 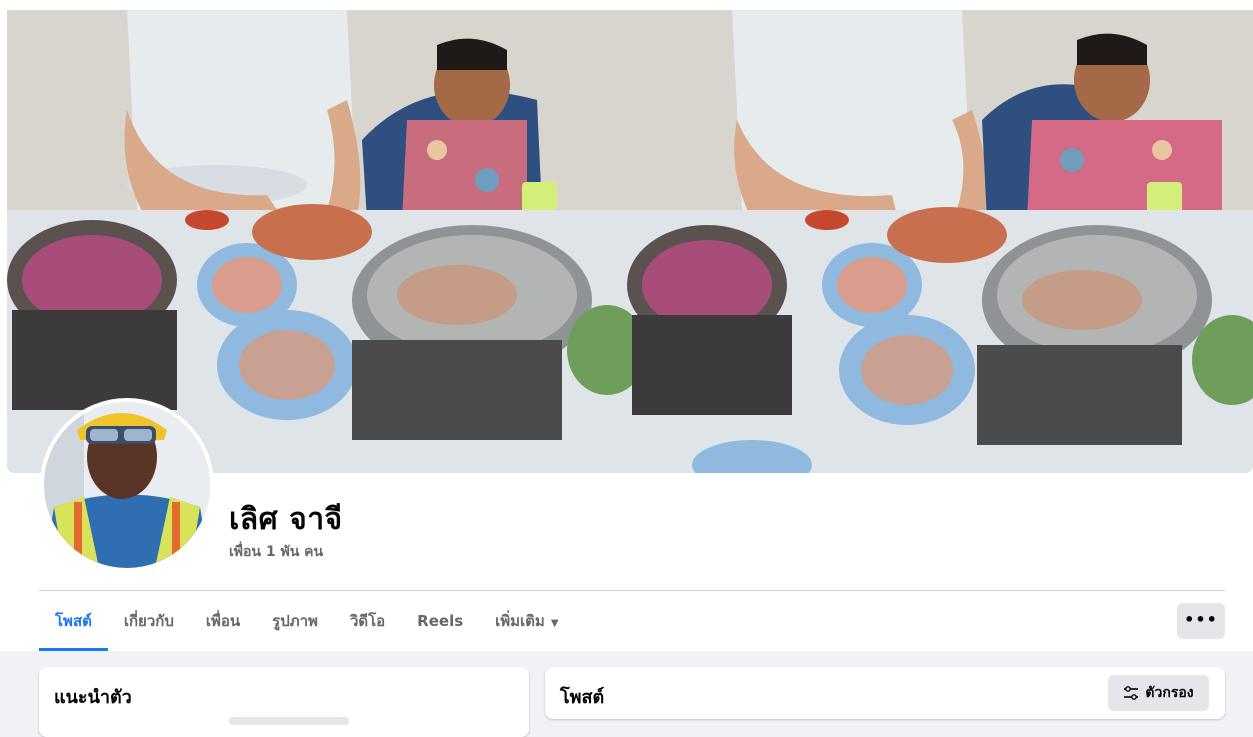 What do you see at coordinates (554, 623) in the screenshot?
I see `dropdown-triangle-icon: ▼` at bounding box center [554, 623].